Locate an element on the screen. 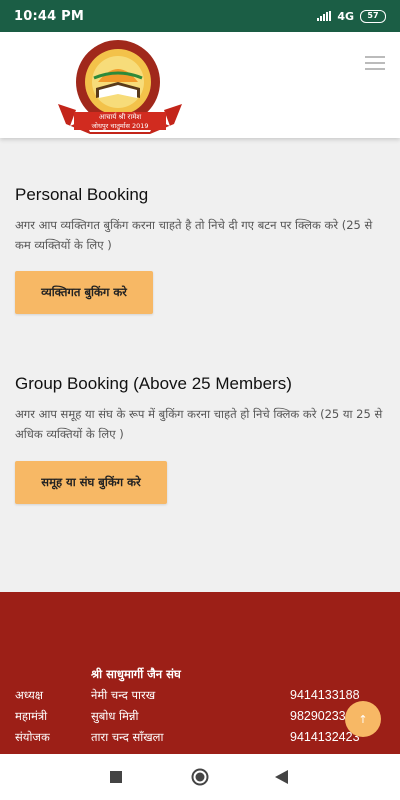 This screenshot has height=800, width=400. status-time: 10:44 PM is located at coordinates (49, 16).